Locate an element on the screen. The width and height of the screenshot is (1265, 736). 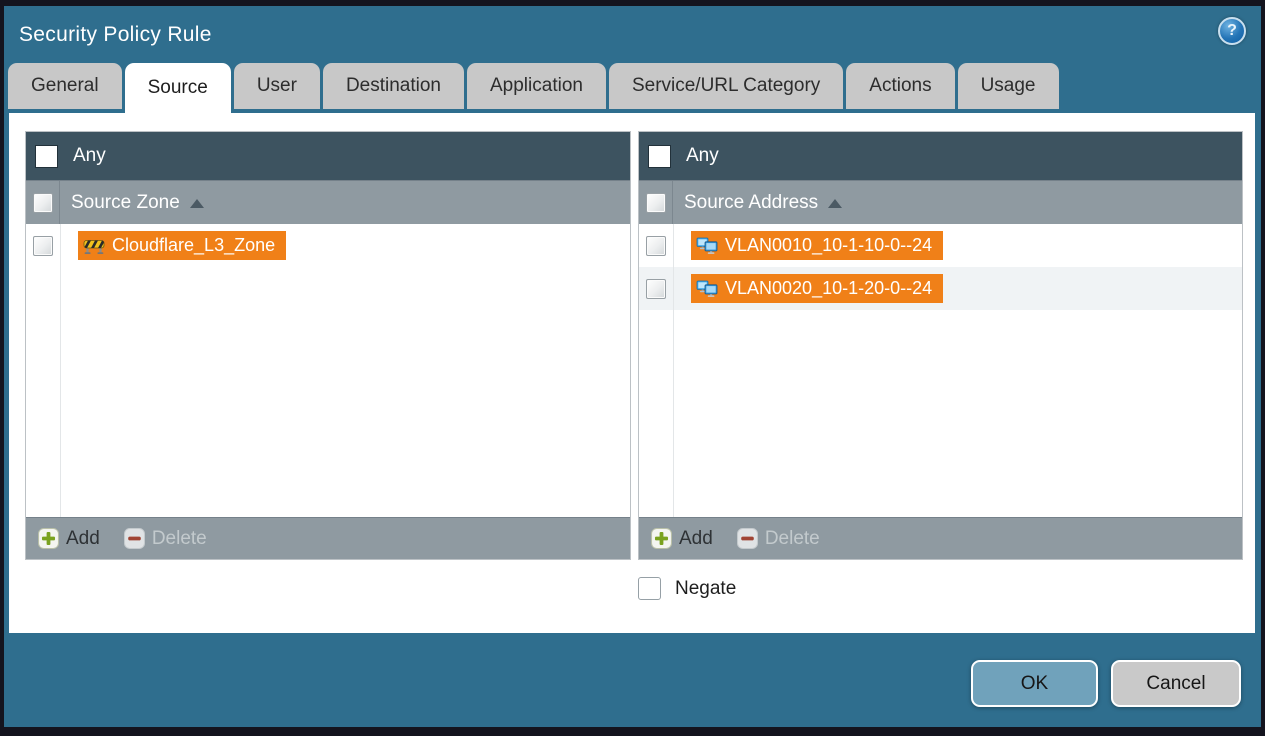
tab-user: User is located at coordinates (276, 86).